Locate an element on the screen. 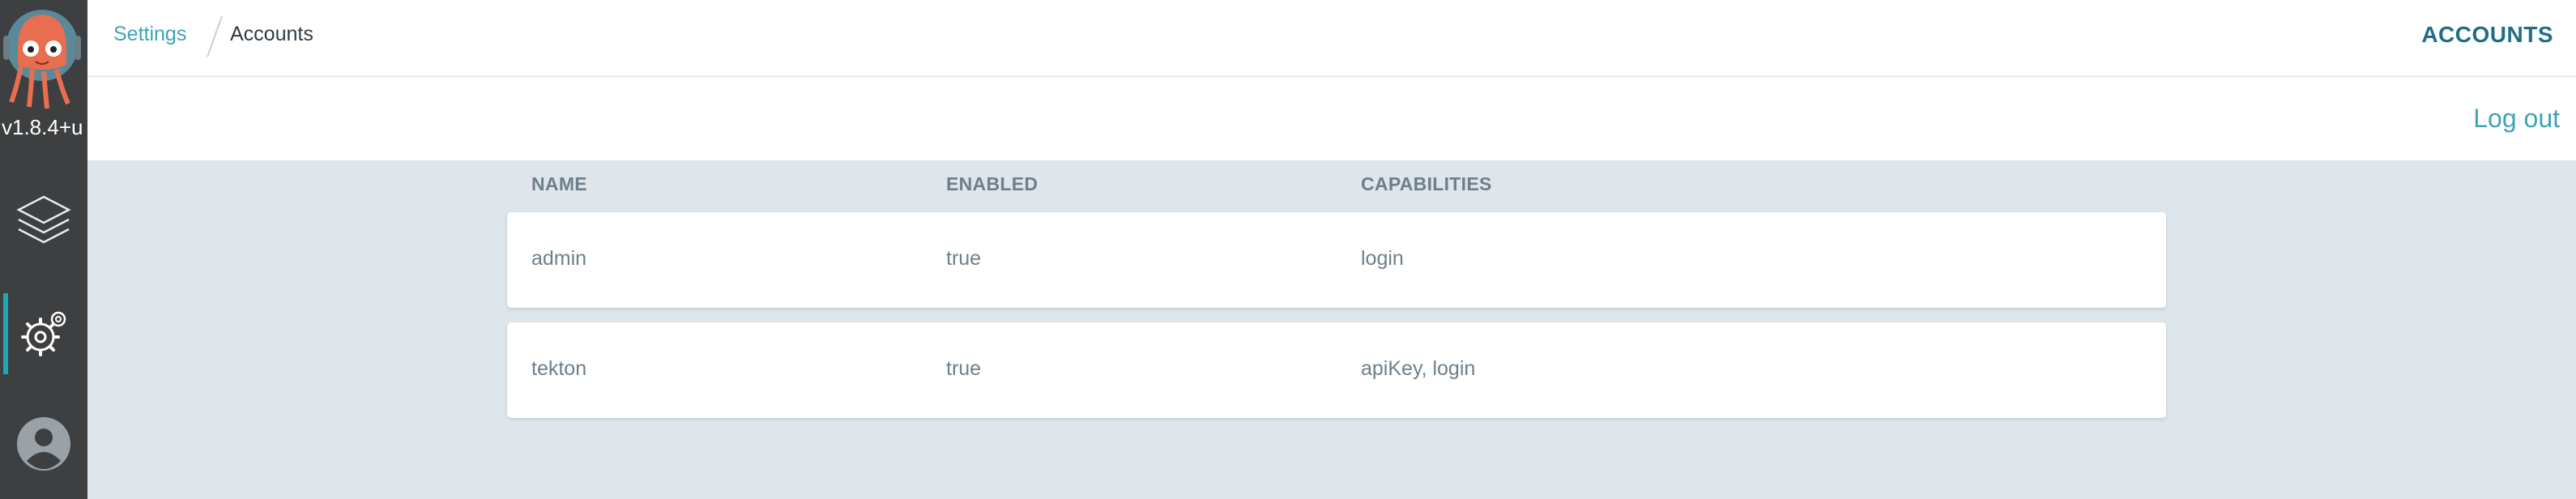 This screenshot has height=499, width=2576. account-name: tekton is located at coordinates (559, 368).